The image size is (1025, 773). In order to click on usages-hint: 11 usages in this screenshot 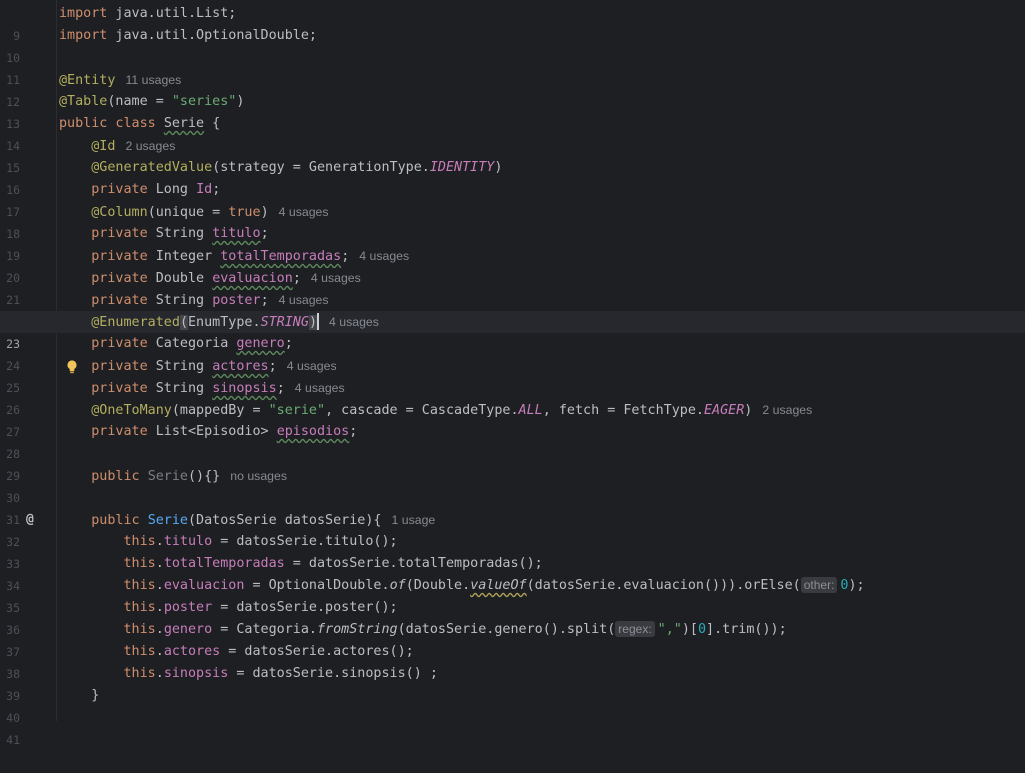, I will do `click(153, 80)`.